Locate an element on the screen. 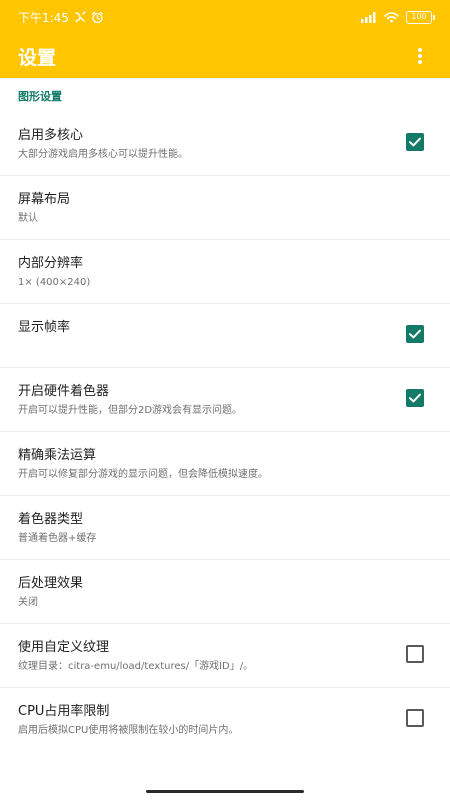 Image resolution: width=450 pixels, height=800 pixels. notification-icon is located at coordinates (80, 17).